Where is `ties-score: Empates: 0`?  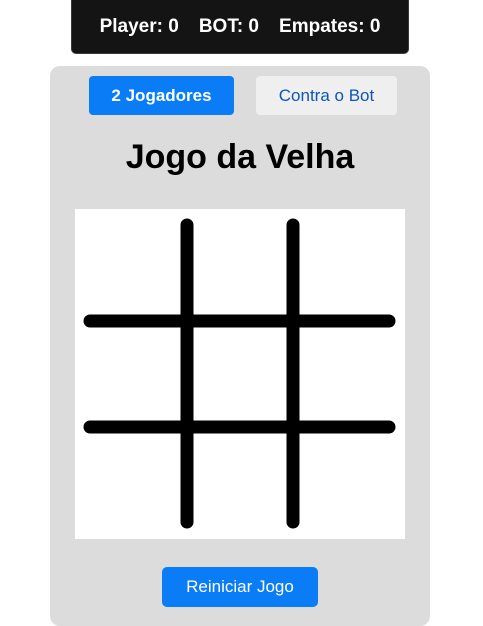 ties-score: Empates: 0 is located at coordinates (330, 26).